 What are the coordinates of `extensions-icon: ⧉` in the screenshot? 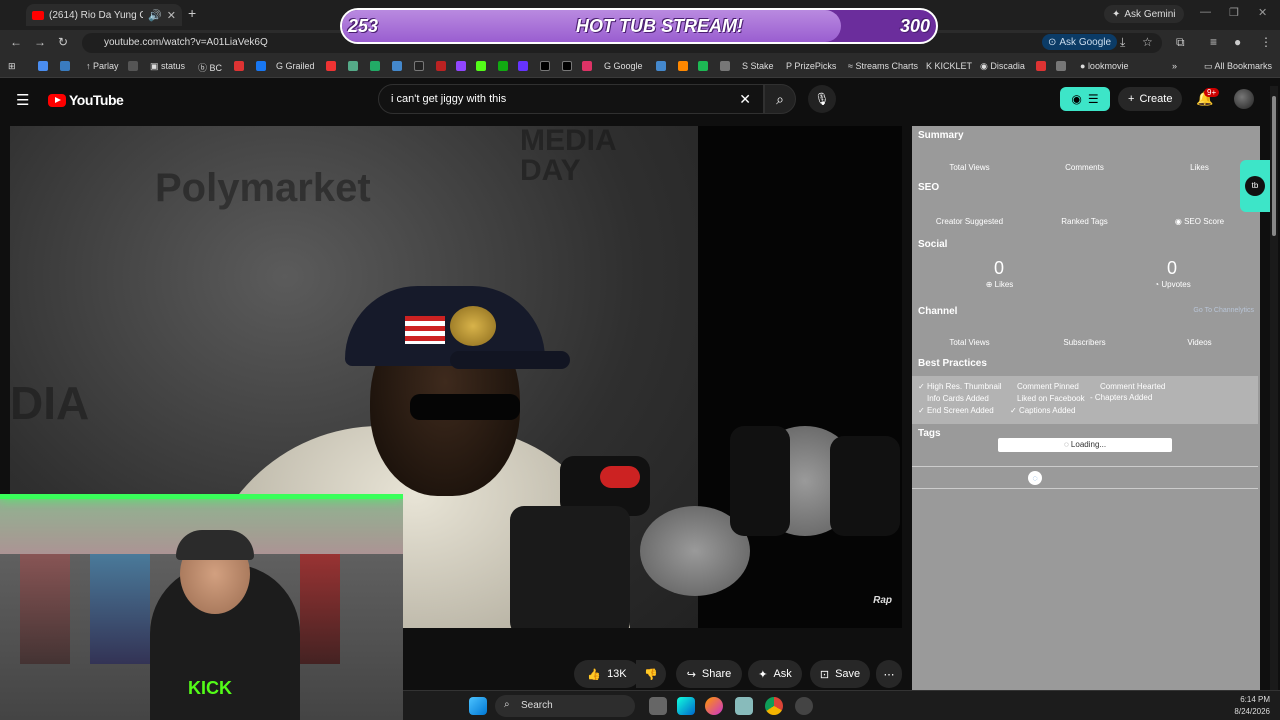 It's located at (1180, 42).